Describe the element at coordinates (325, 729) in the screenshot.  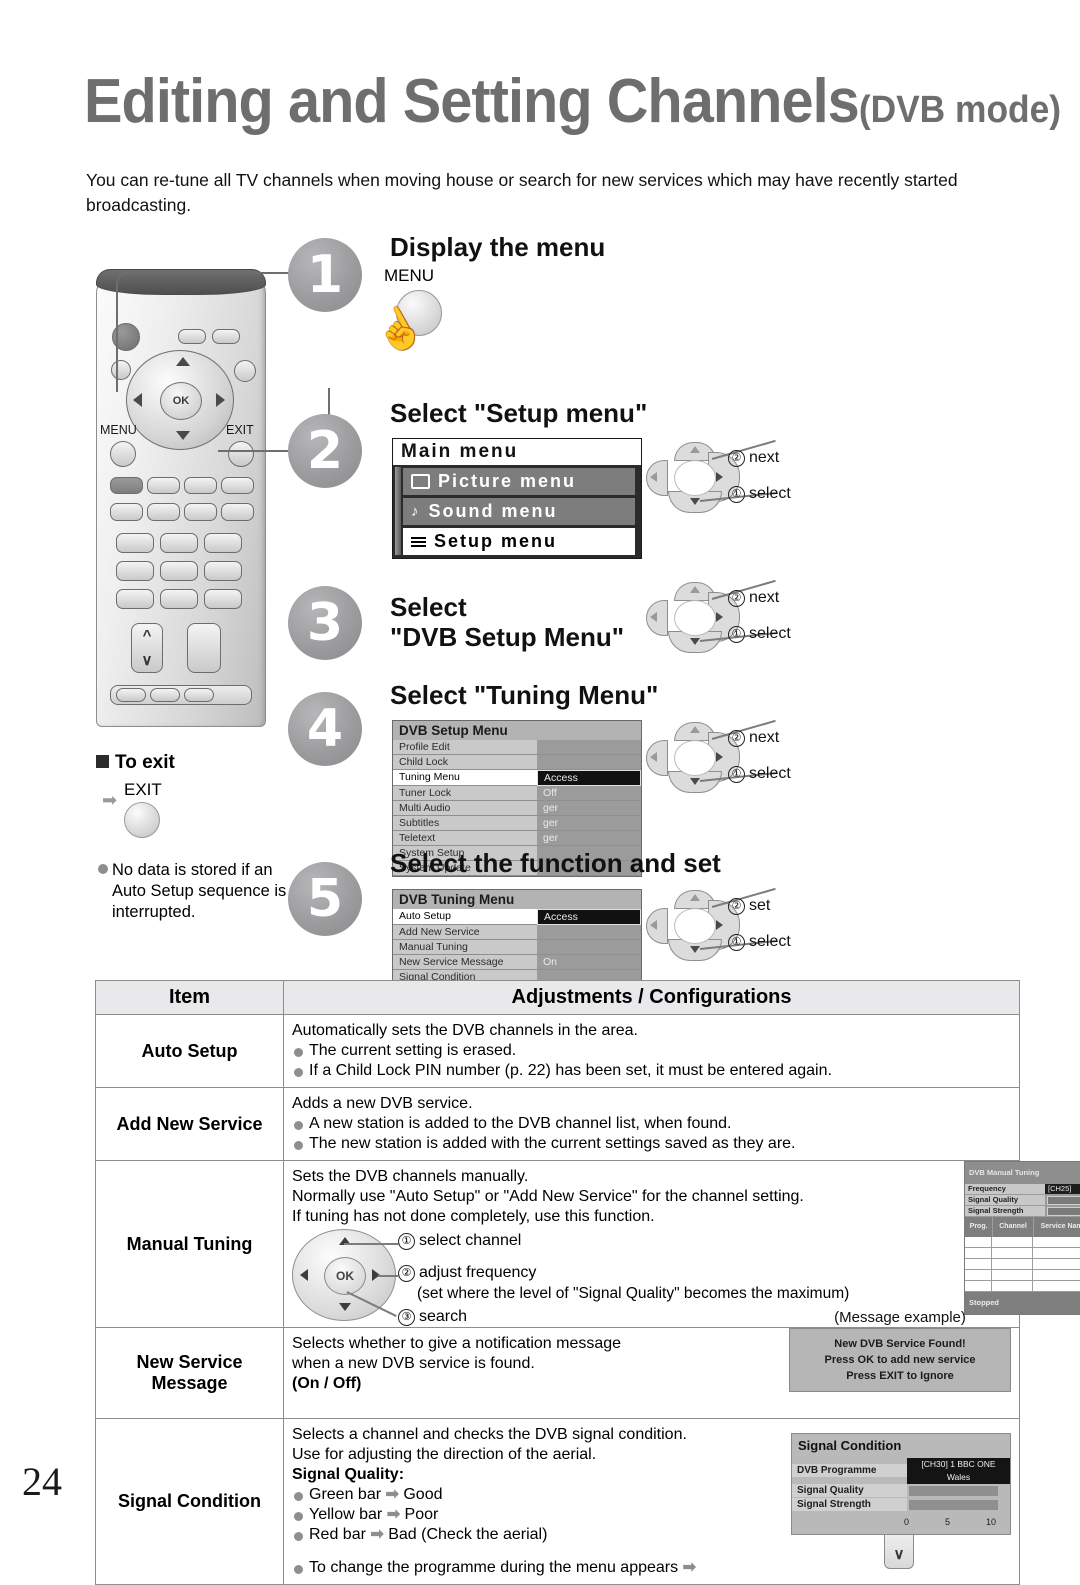
I see `step-4-circle: 4` at that location.